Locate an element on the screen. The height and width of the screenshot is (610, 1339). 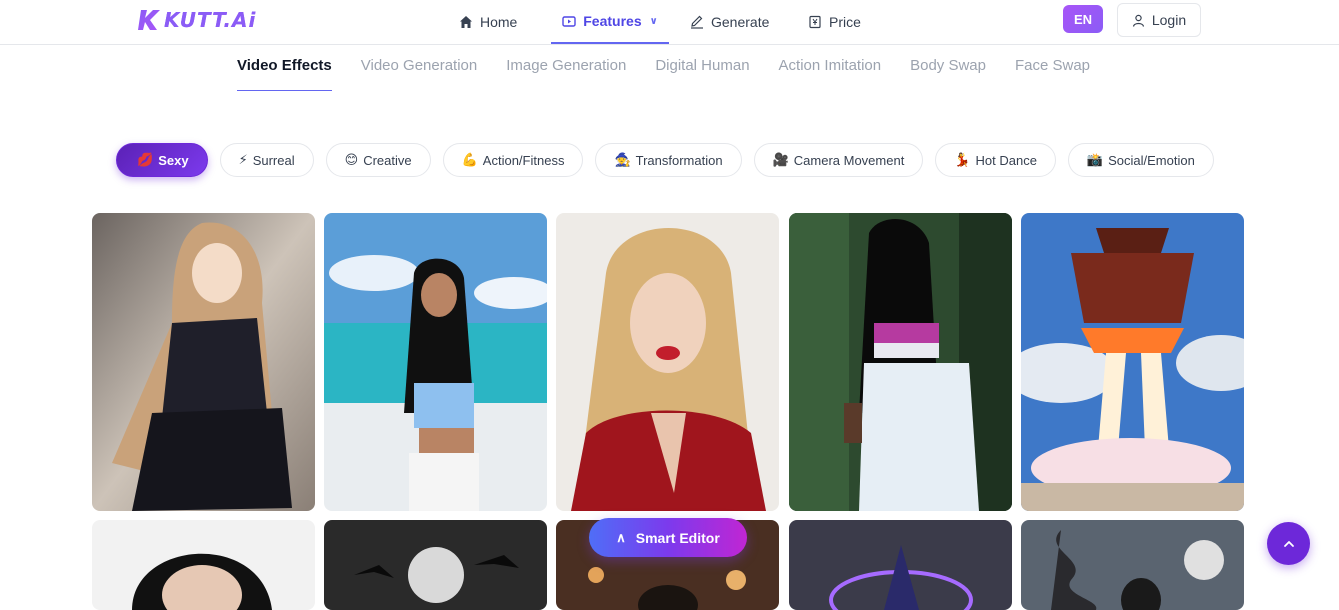
wizard-icon: 🧙 is located at coordinates (622, 160).